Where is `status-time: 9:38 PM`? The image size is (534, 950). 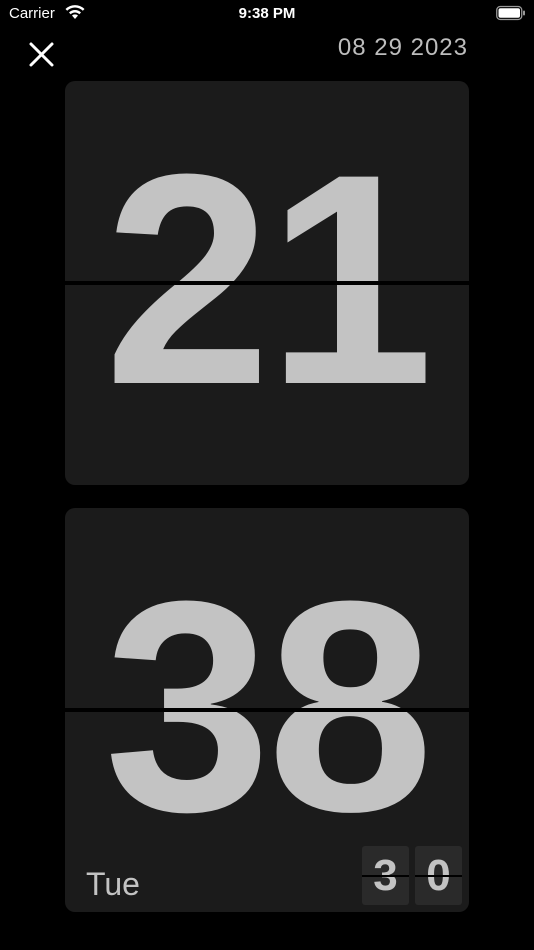 status-time: 9:38 PM is located at coordinates (267, 13).